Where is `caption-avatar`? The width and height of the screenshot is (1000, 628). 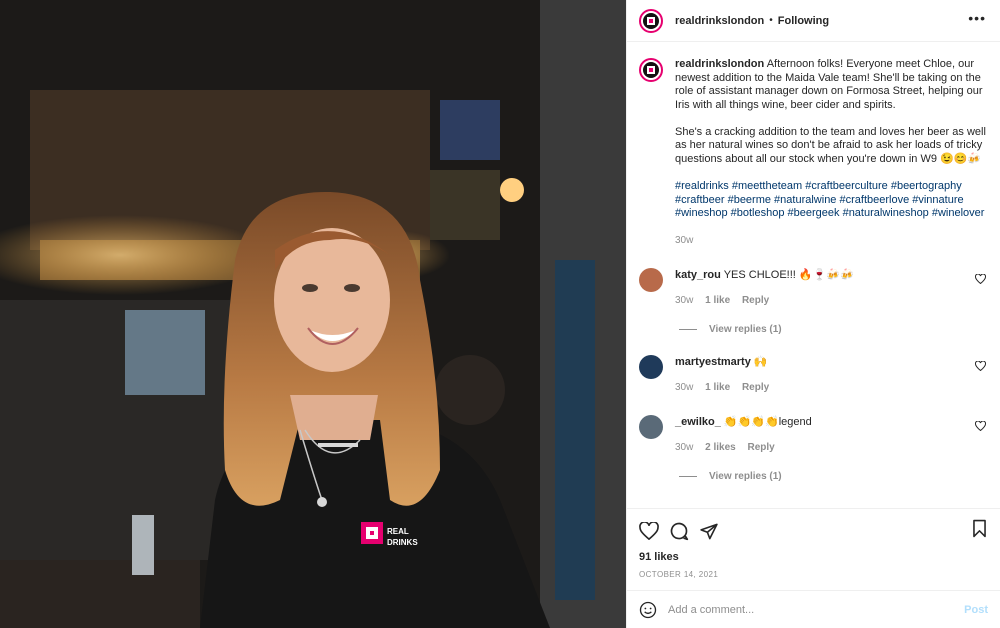 caption-avatar is located at coordinates (651, 70).